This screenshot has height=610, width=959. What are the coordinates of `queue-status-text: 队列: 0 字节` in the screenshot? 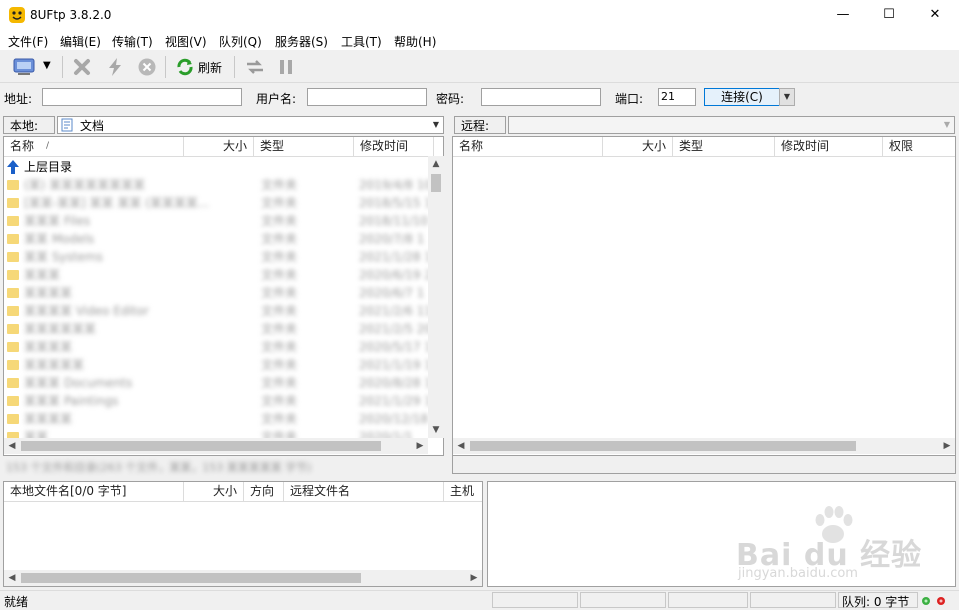 It's located at (876, 602).